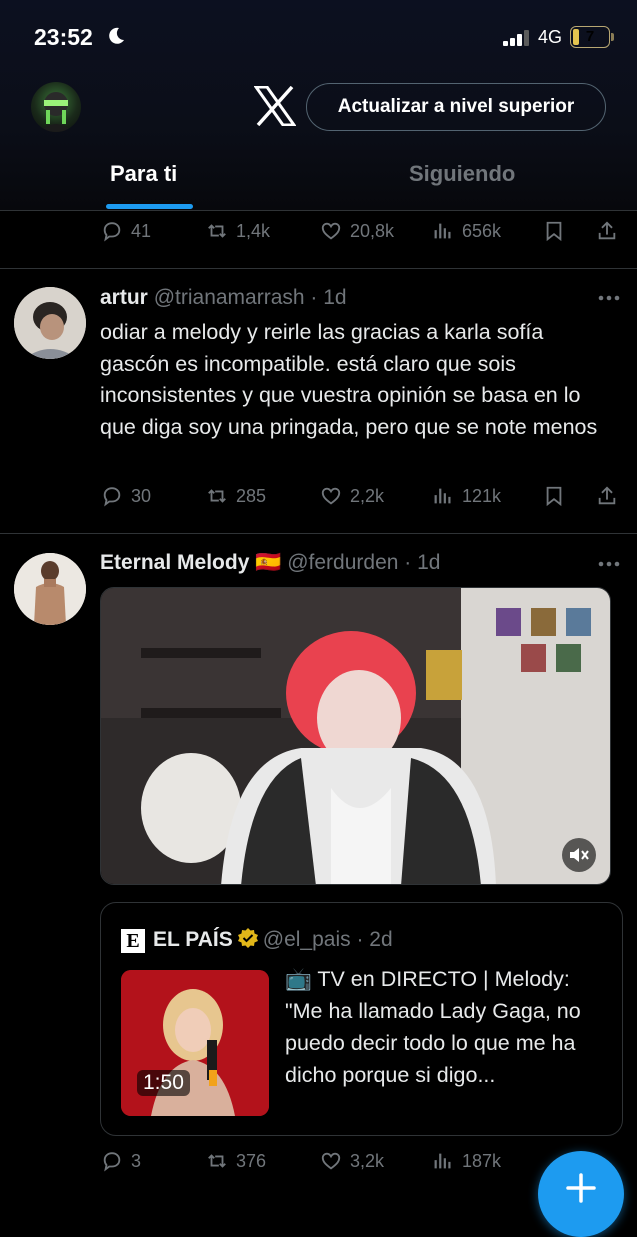 The height and width of the screenshot is (1237, 637). Describe the element at coordinates (456, 107) in the screenshot. I see `upgrade-button: Actualizar a nivel superior` at that location.